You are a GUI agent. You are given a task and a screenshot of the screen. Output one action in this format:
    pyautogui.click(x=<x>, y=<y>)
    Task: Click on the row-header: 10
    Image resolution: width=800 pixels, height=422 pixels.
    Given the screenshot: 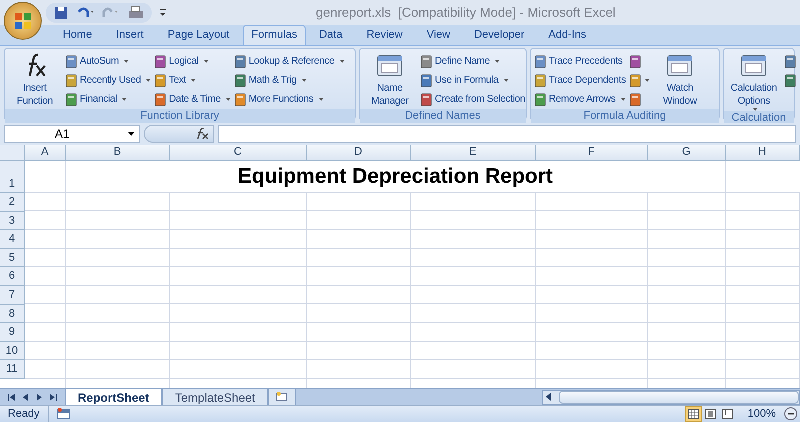 What is the action you would take?
    pyautogui.click(x=12, y=351)
    